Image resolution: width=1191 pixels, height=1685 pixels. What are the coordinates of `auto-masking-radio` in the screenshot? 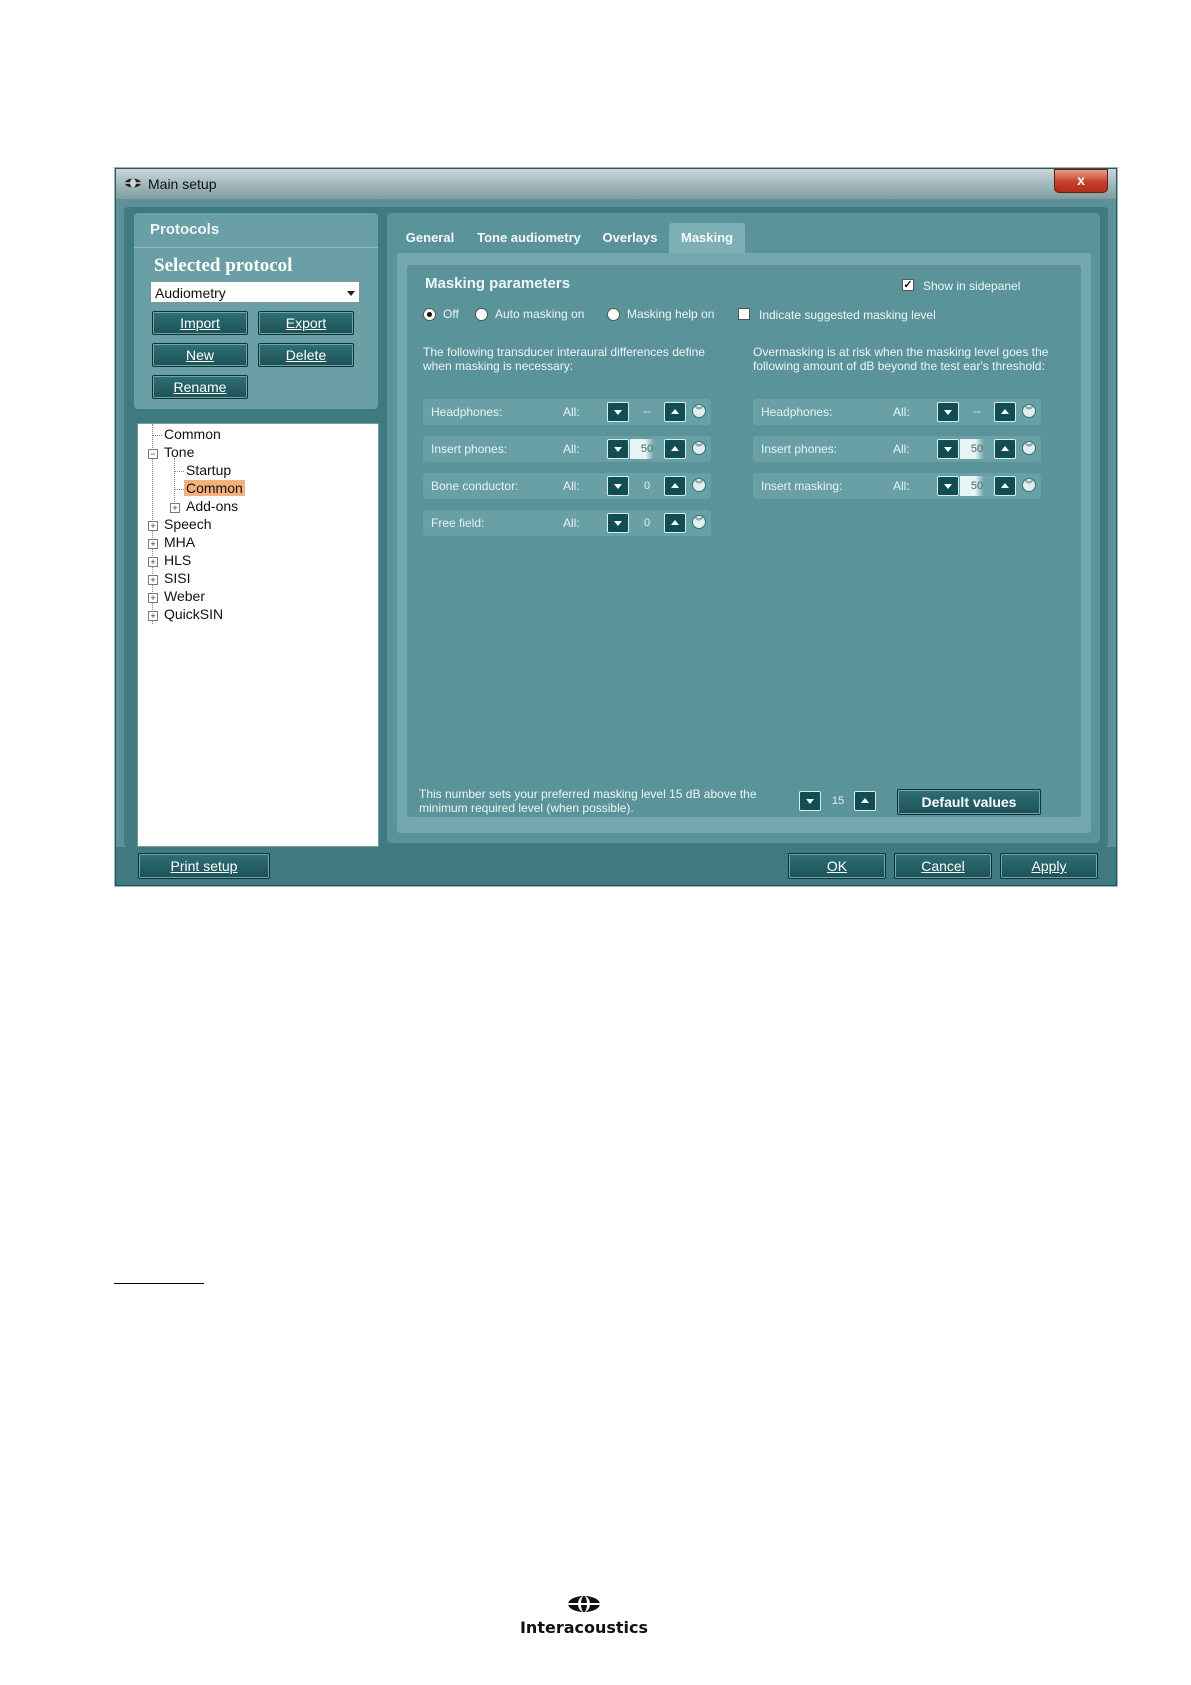 It's located at (481, 314).